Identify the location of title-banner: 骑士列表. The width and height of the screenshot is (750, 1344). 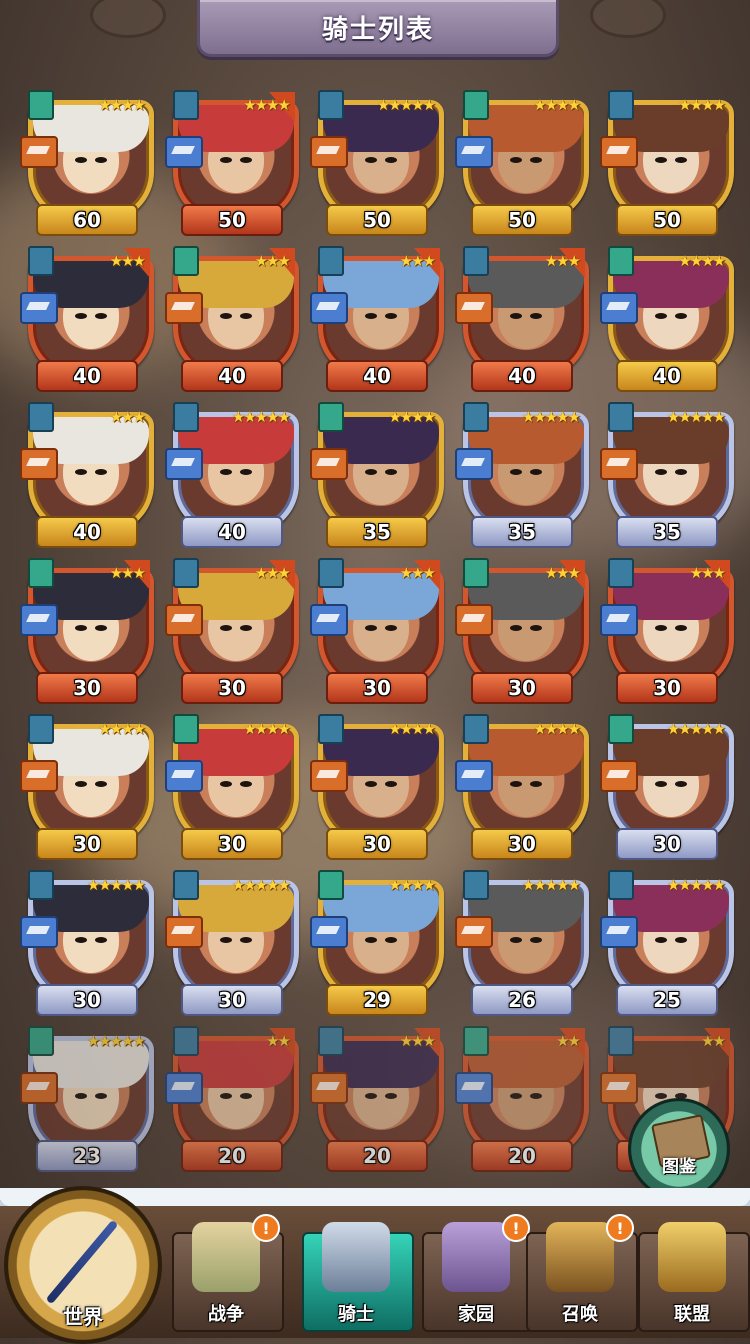
(378, 28).